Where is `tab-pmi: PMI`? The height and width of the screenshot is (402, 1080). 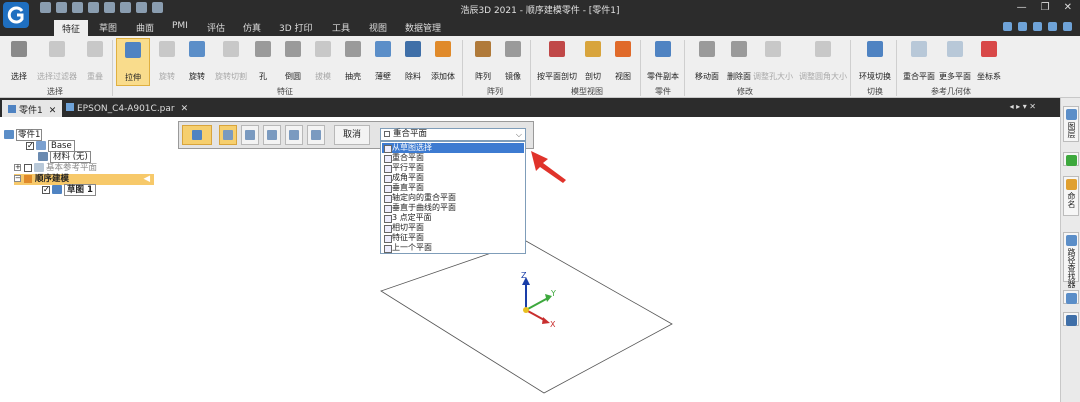 tab-pmi: PMI is located at coordinates (180, 26).